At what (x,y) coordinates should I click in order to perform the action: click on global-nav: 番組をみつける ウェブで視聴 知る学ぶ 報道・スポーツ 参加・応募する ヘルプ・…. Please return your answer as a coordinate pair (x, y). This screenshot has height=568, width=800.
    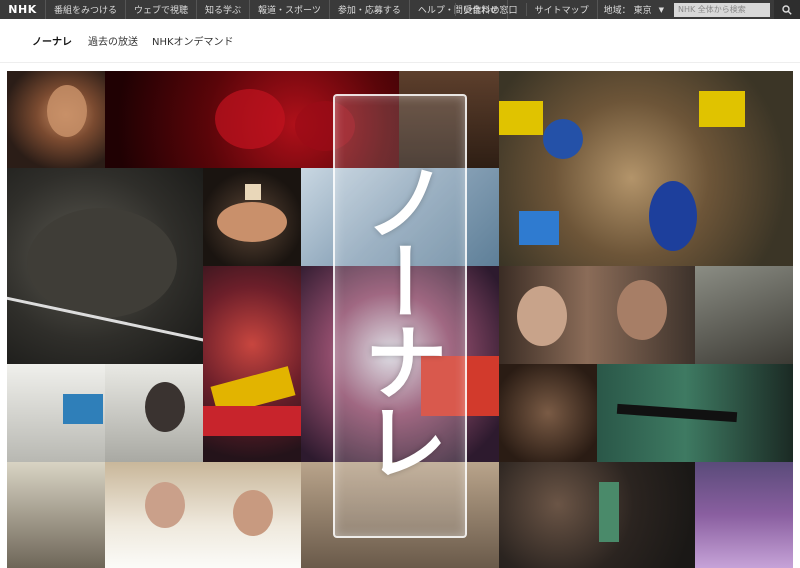
    Looking at the image, I should click on (277, 9).